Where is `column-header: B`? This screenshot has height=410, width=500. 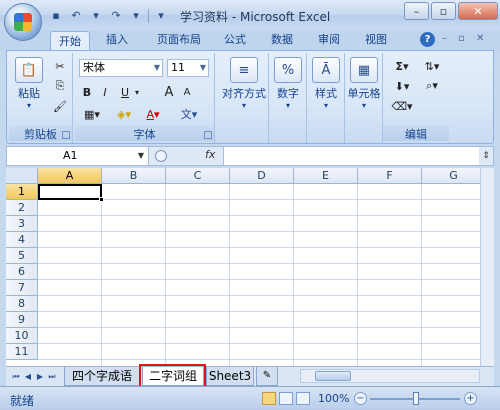 column-header: B is located at coordinates (134, 176).